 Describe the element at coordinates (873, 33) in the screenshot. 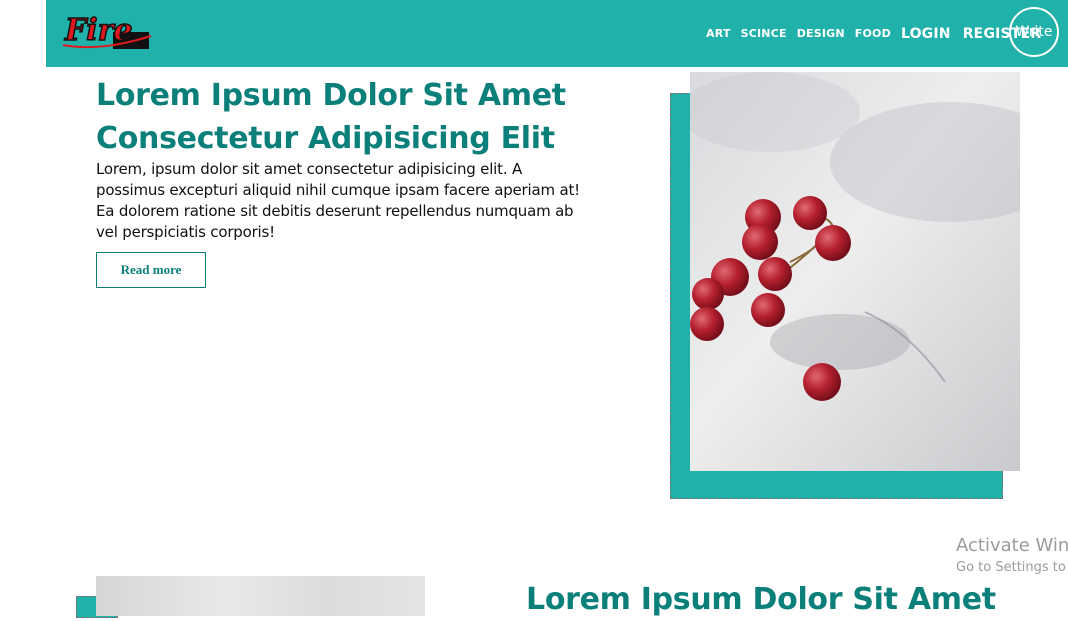

I see `nav-link-food: FOOD` at that location.